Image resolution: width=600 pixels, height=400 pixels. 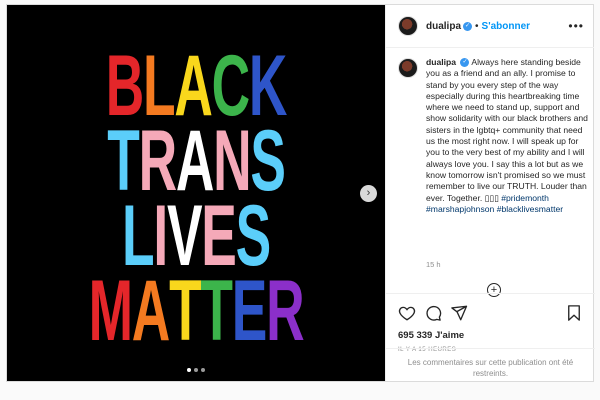 I want to click on action-icons, so click(x=490, y=313).